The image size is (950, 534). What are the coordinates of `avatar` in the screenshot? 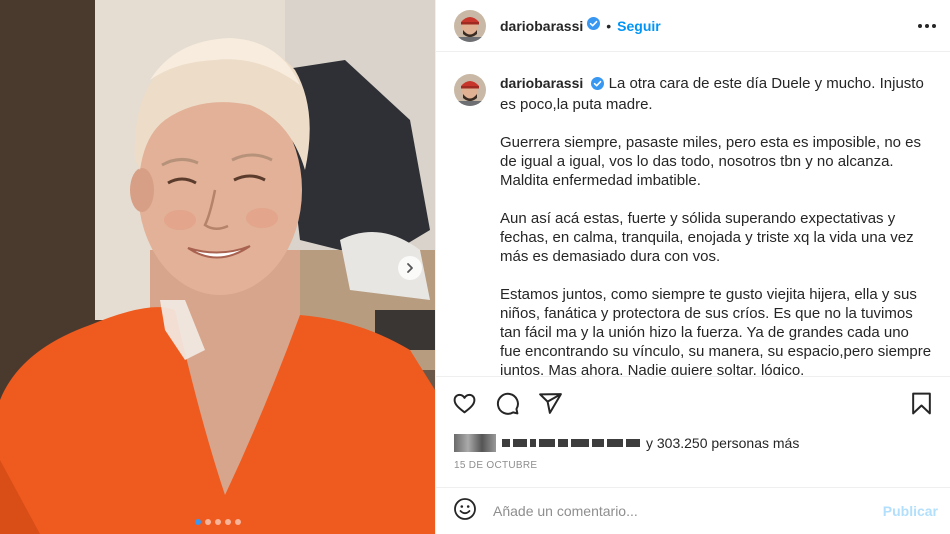 It's located at (470, 25).